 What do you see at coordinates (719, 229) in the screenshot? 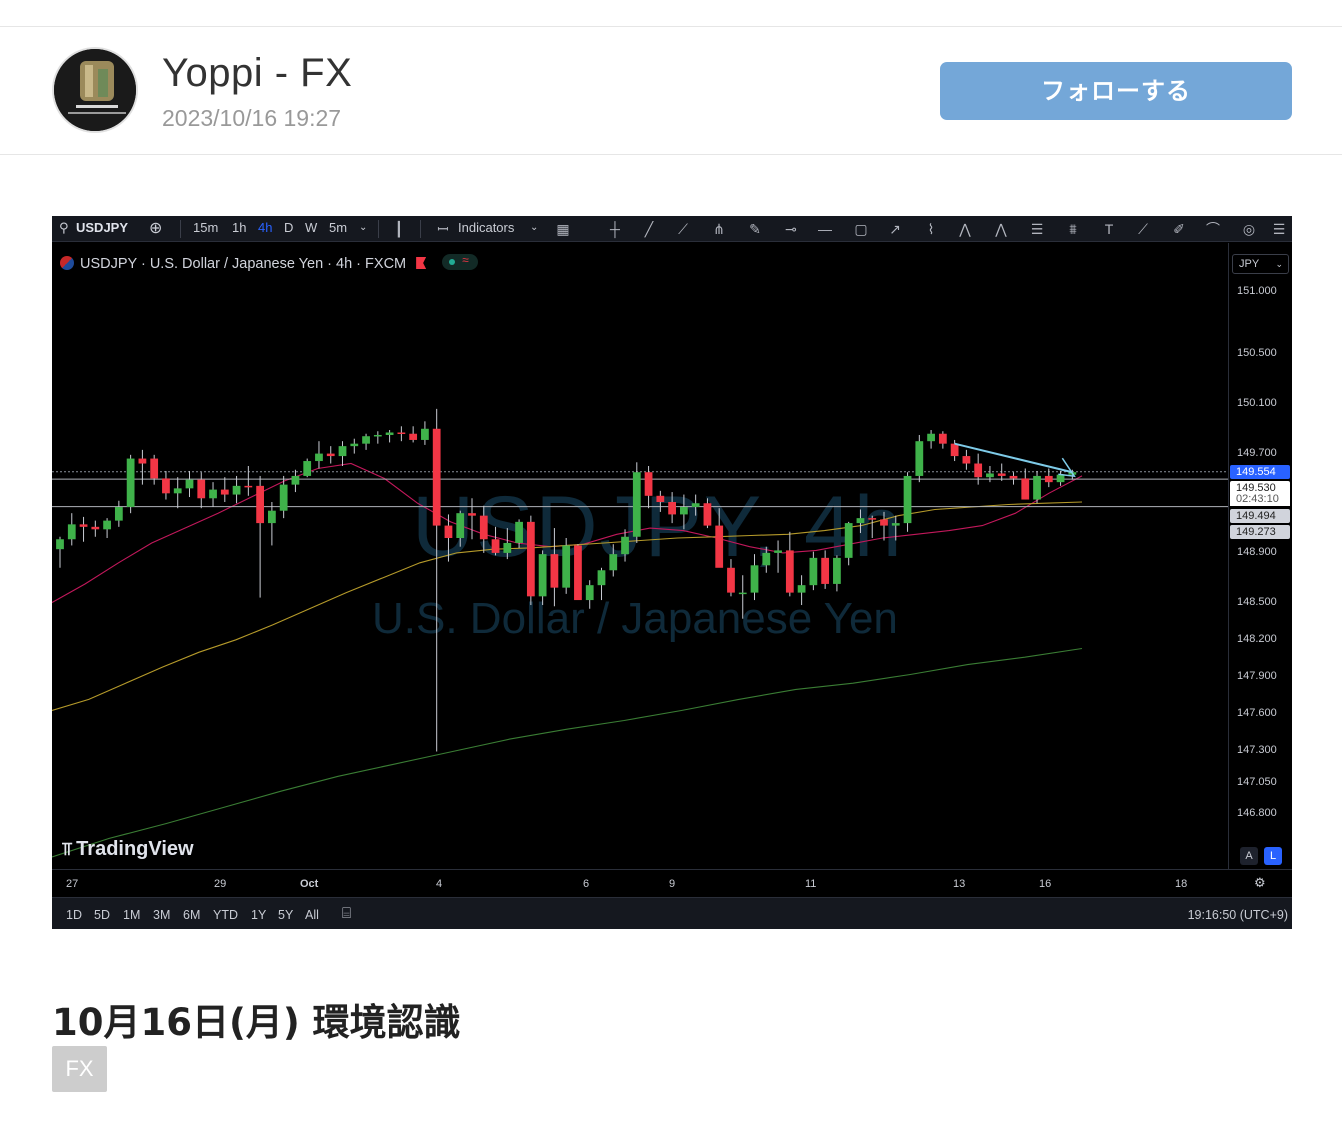
I see `pitchfork-tool-icon: ⋔` at bounding box center [719, 229].